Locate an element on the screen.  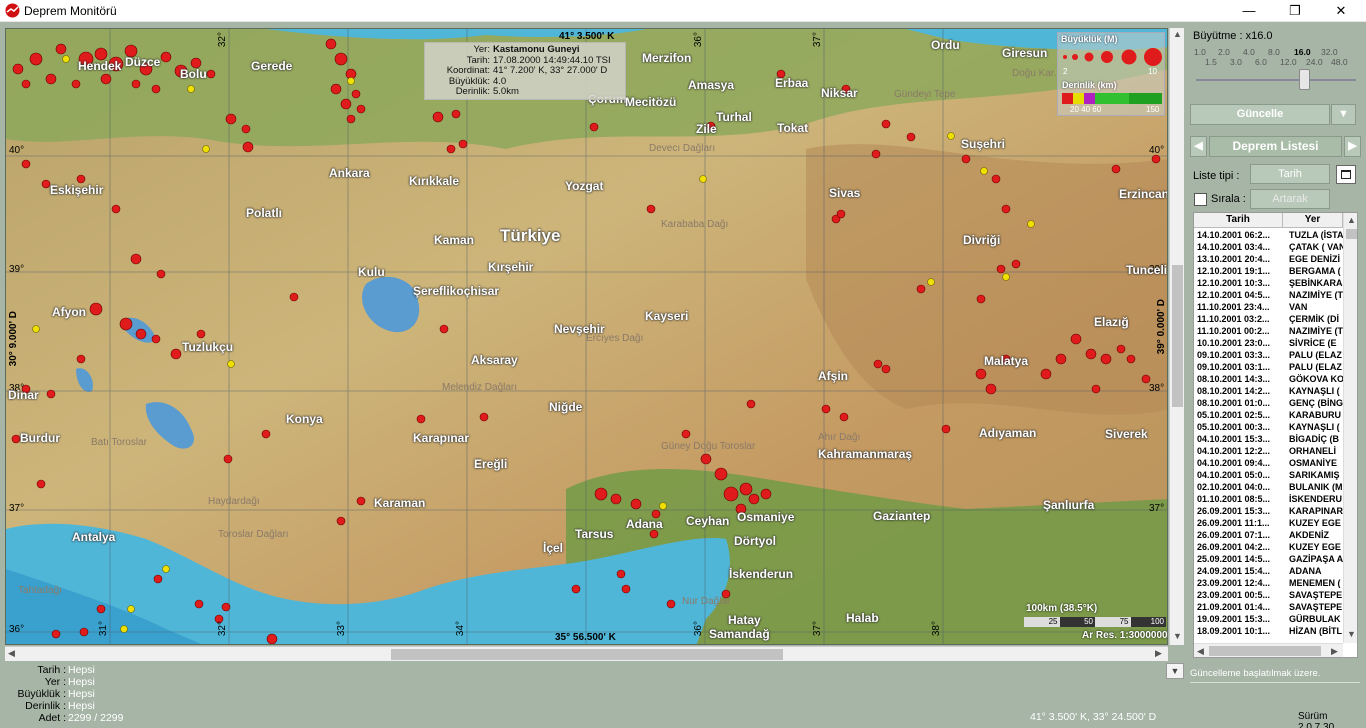
maximize-button: ❐ is located at coordinates (1295, 11).